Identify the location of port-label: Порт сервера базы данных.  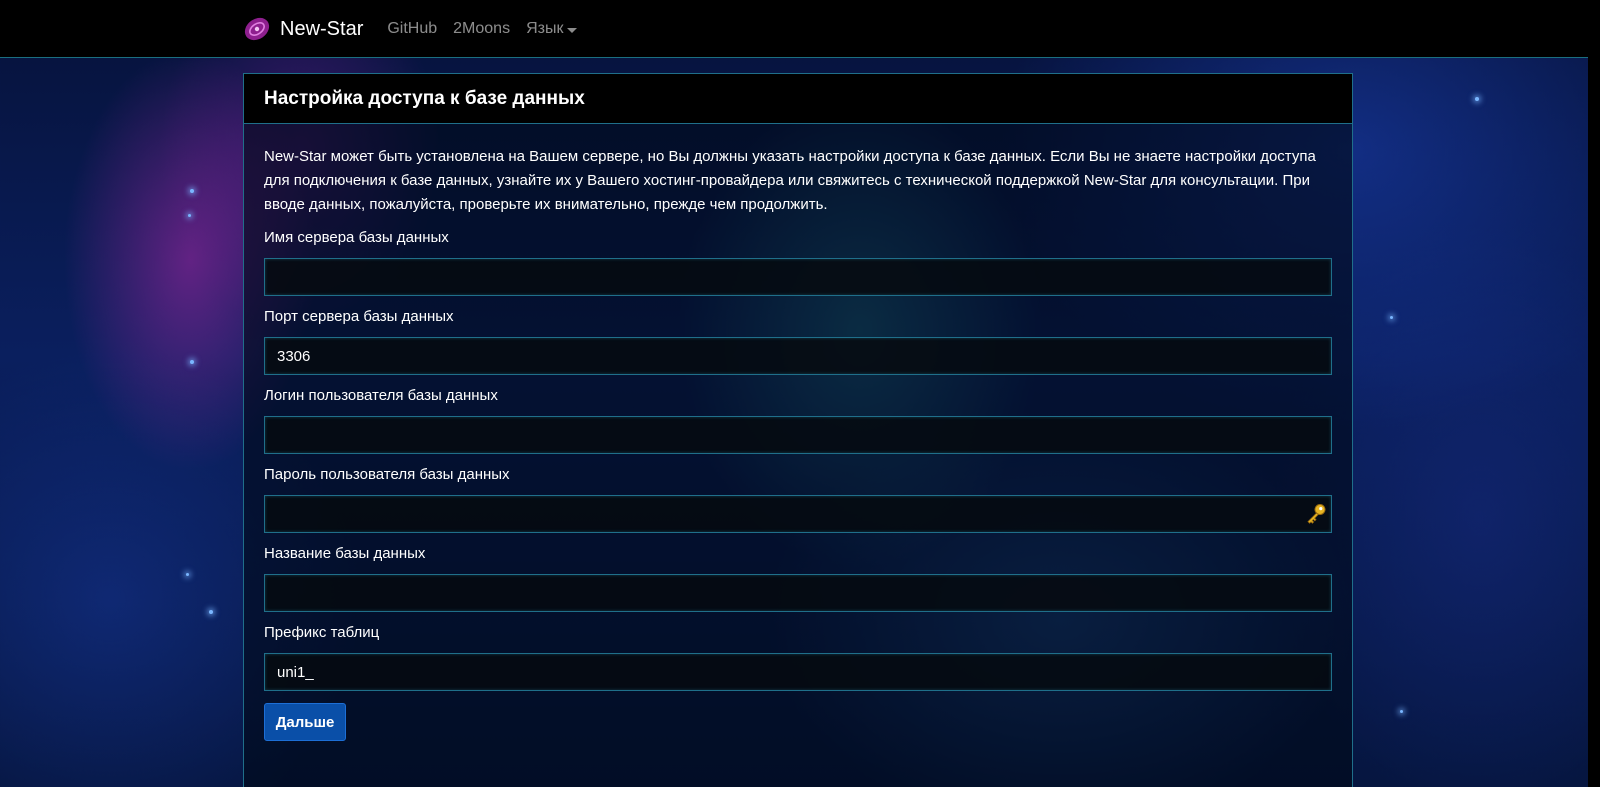
(359, 316).